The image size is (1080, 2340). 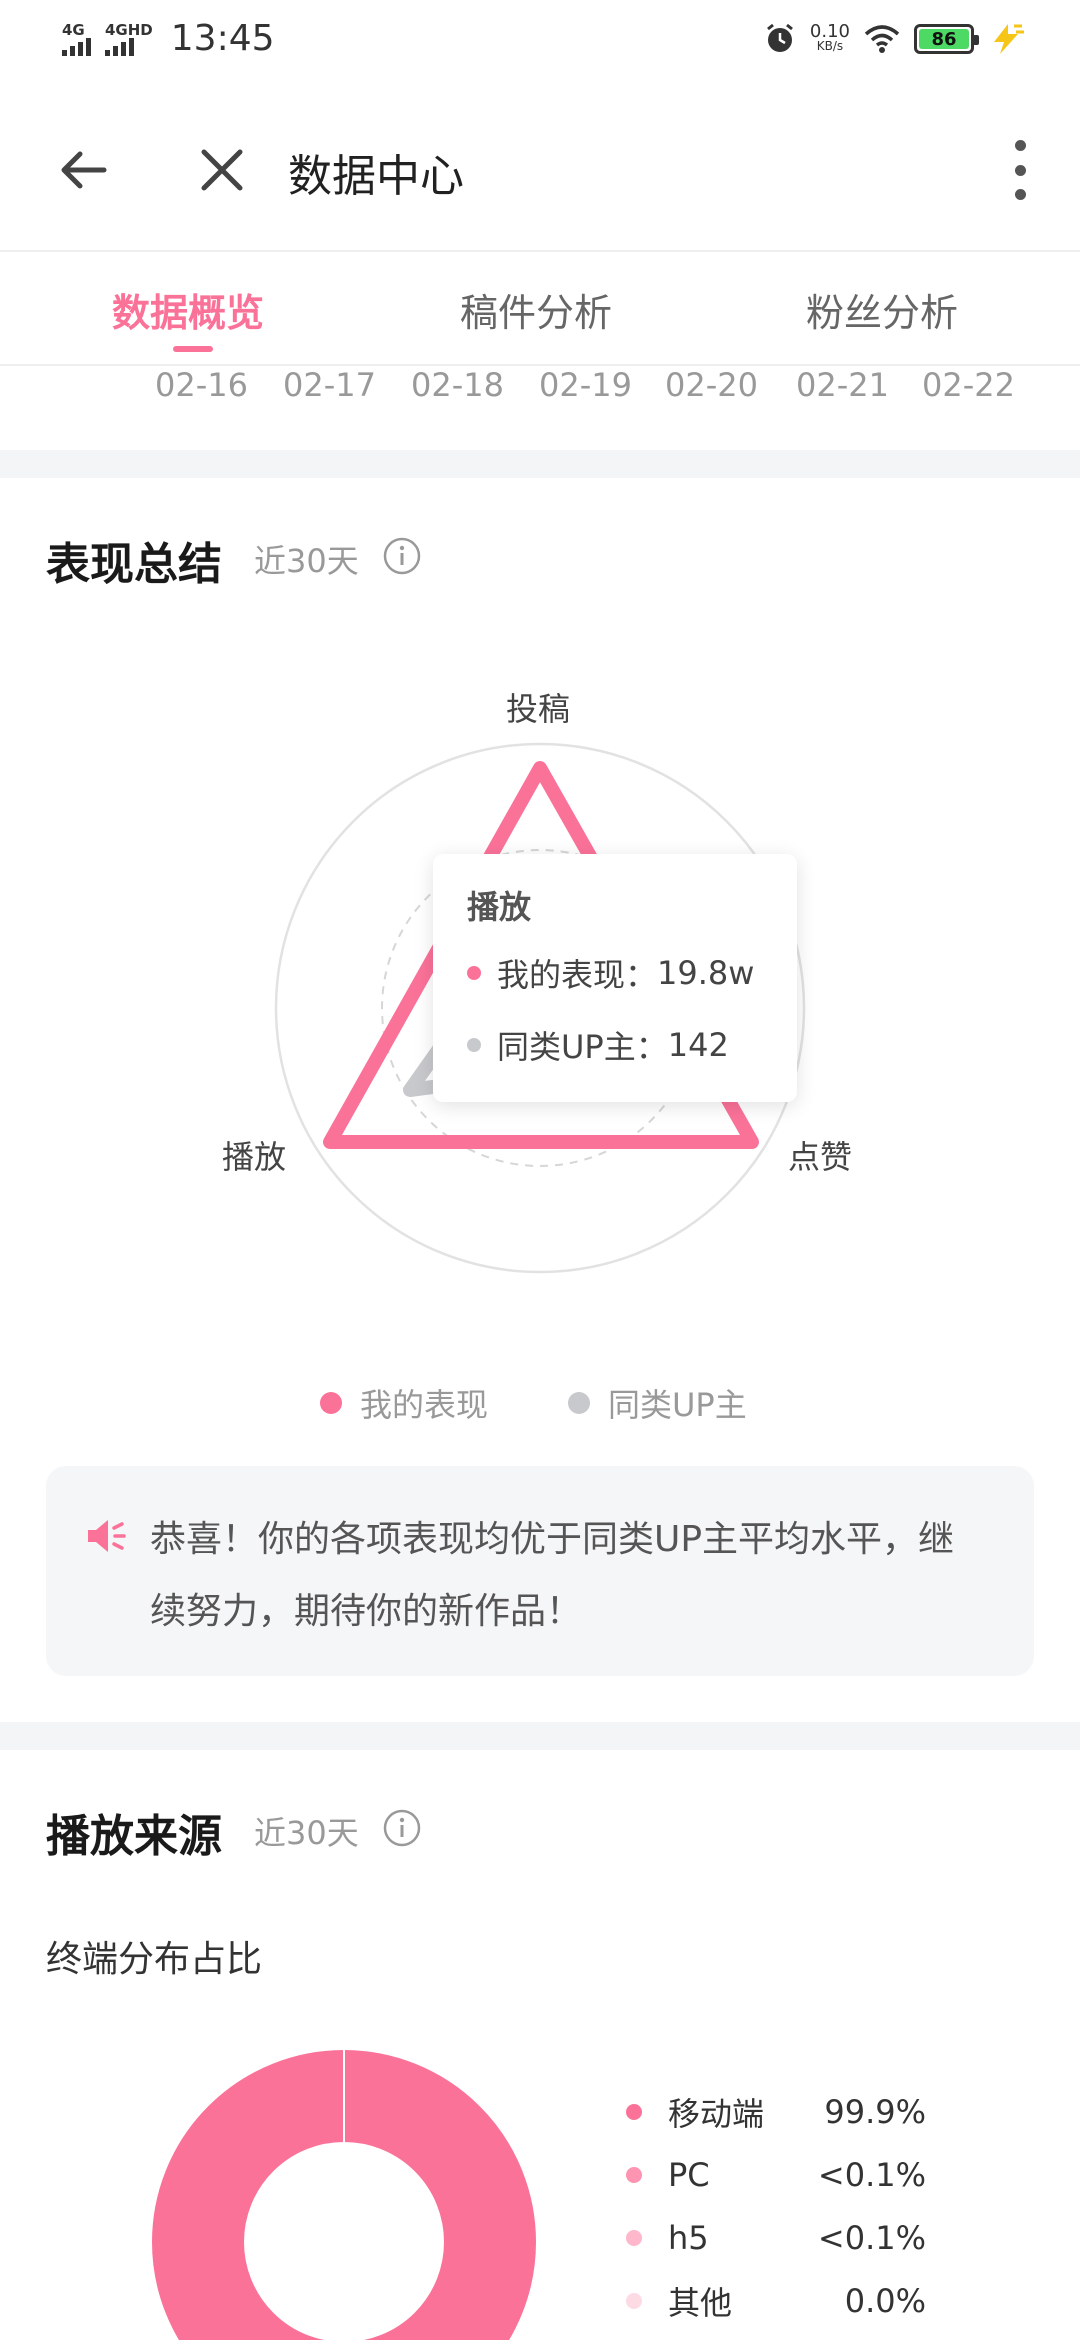 I want to click on status-left: 4G 4GHD 13:45, so click(x=168, y=38).